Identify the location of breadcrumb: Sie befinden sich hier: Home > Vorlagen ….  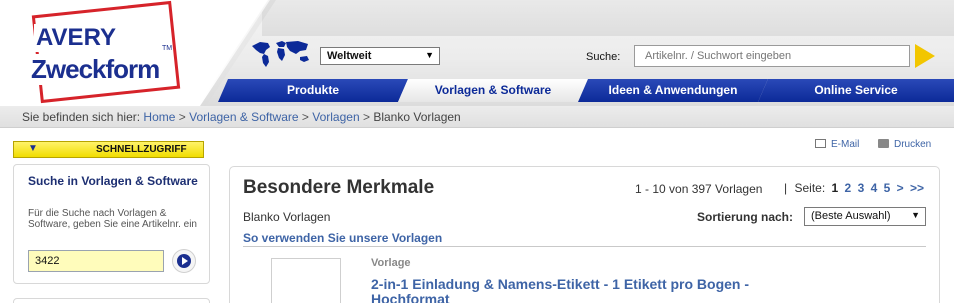
(241, 117).